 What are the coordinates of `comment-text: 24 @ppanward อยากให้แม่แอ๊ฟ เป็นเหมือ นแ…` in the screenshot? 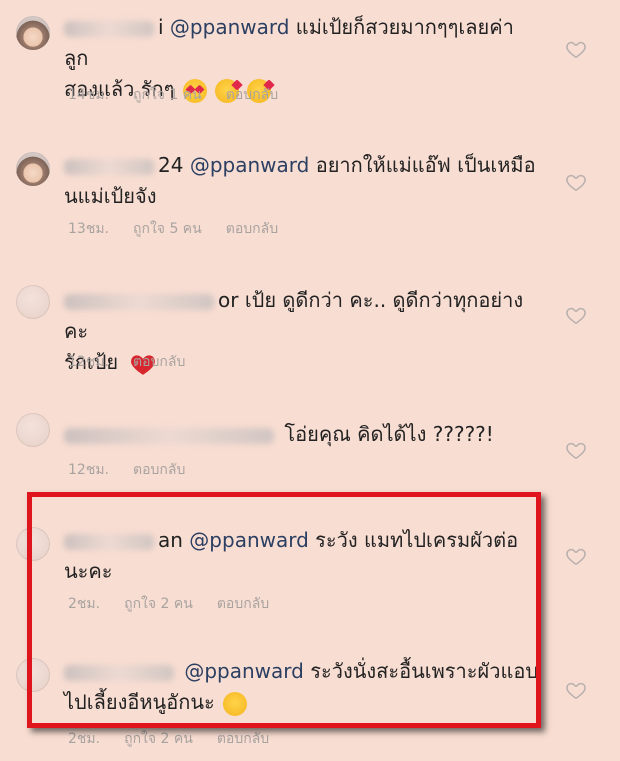 It's located at (304, 181).